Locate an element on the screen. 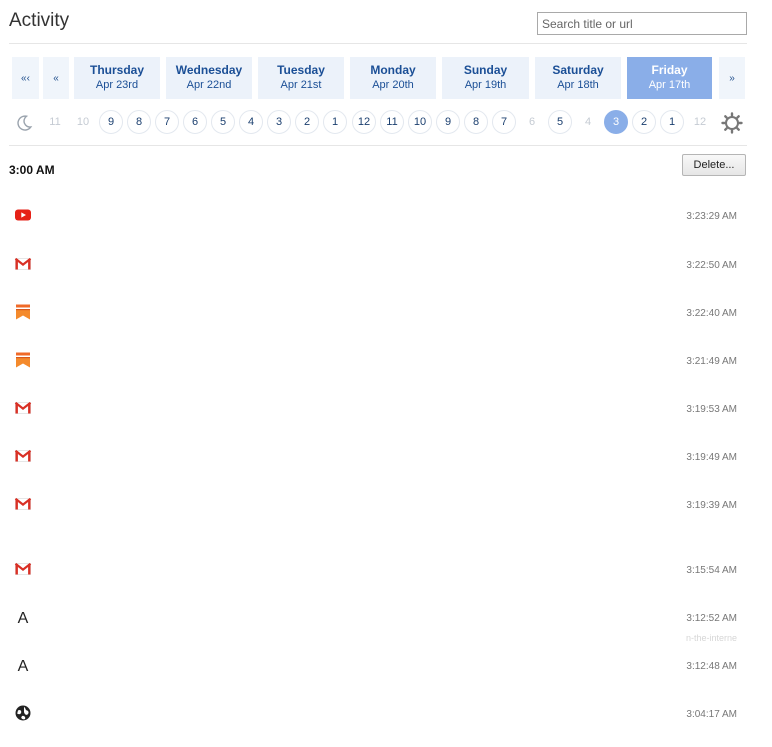 The width and height of the screenshot is (772, 747). activity-entry: 3:21:49 AM is located at coordinates (386, 361).